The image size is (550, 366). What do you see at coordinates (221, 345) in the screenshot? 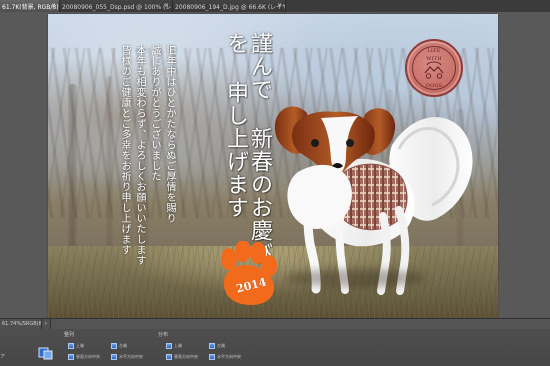
I see `distribute-left-label: 左端` at bounding box center [221, 345].